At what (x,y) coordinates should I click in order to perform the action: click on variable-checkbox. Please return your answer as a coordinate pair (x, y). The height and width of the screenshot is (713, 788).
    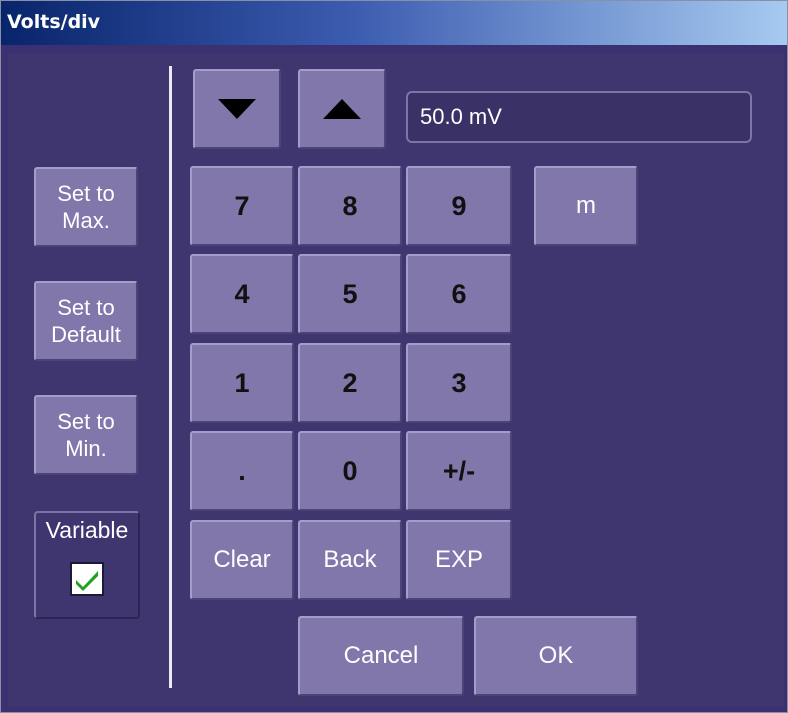
    Looking at the image, I should click on (87, 579).